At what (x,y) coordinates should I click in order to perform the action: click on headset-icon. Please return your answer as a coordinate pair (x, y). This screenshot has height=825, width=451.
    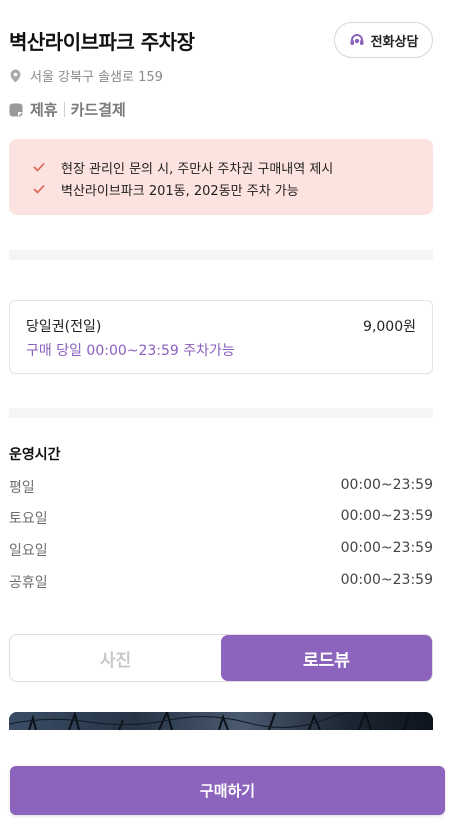
    Looking at the image, I should click on (357, 39).